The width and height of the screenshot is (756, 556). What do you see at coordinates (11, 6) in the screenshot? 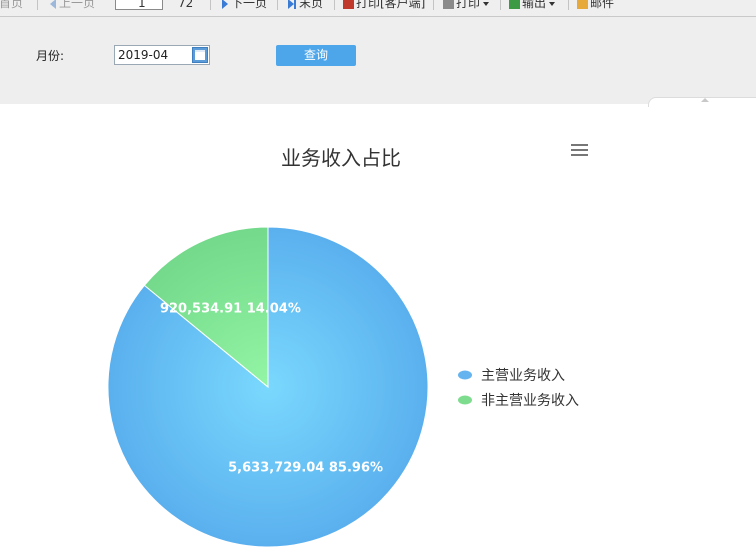
I see `first-page-button: 首页` at bounding box center [11, 6].